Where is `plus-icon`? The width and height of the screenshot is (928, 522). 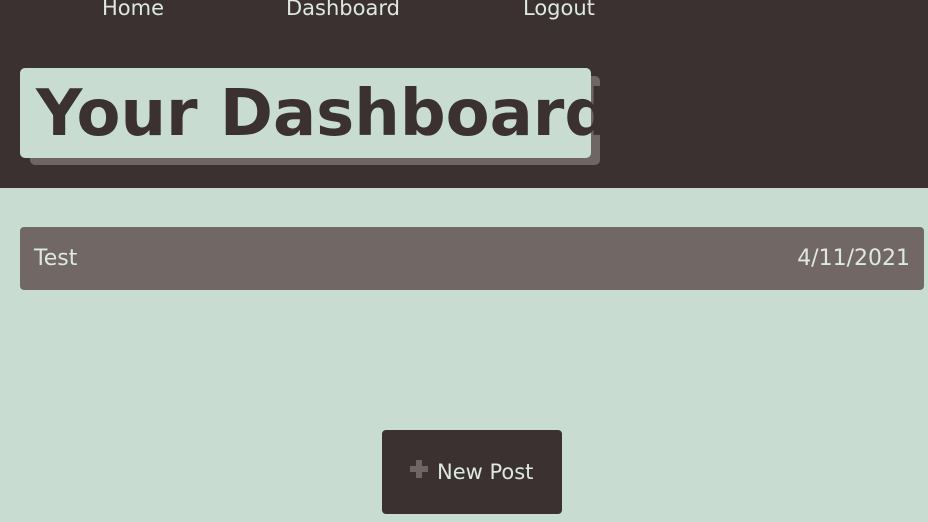
plus-icon is located at coordinates (419, 469).